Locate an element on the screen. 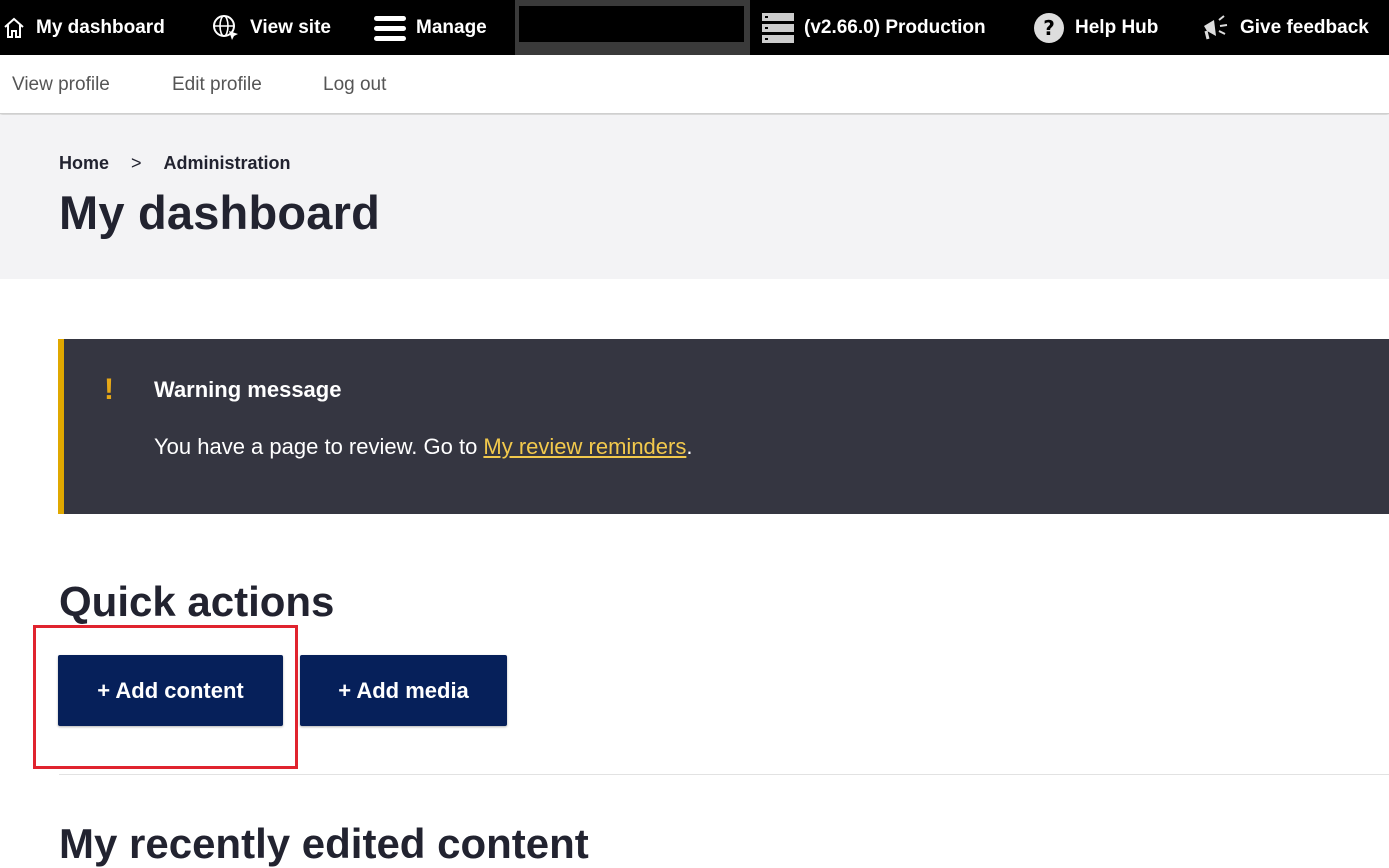 This screenshot has width=1389, height=868. log-out-link: Log out is located at coordinates (354, 85).